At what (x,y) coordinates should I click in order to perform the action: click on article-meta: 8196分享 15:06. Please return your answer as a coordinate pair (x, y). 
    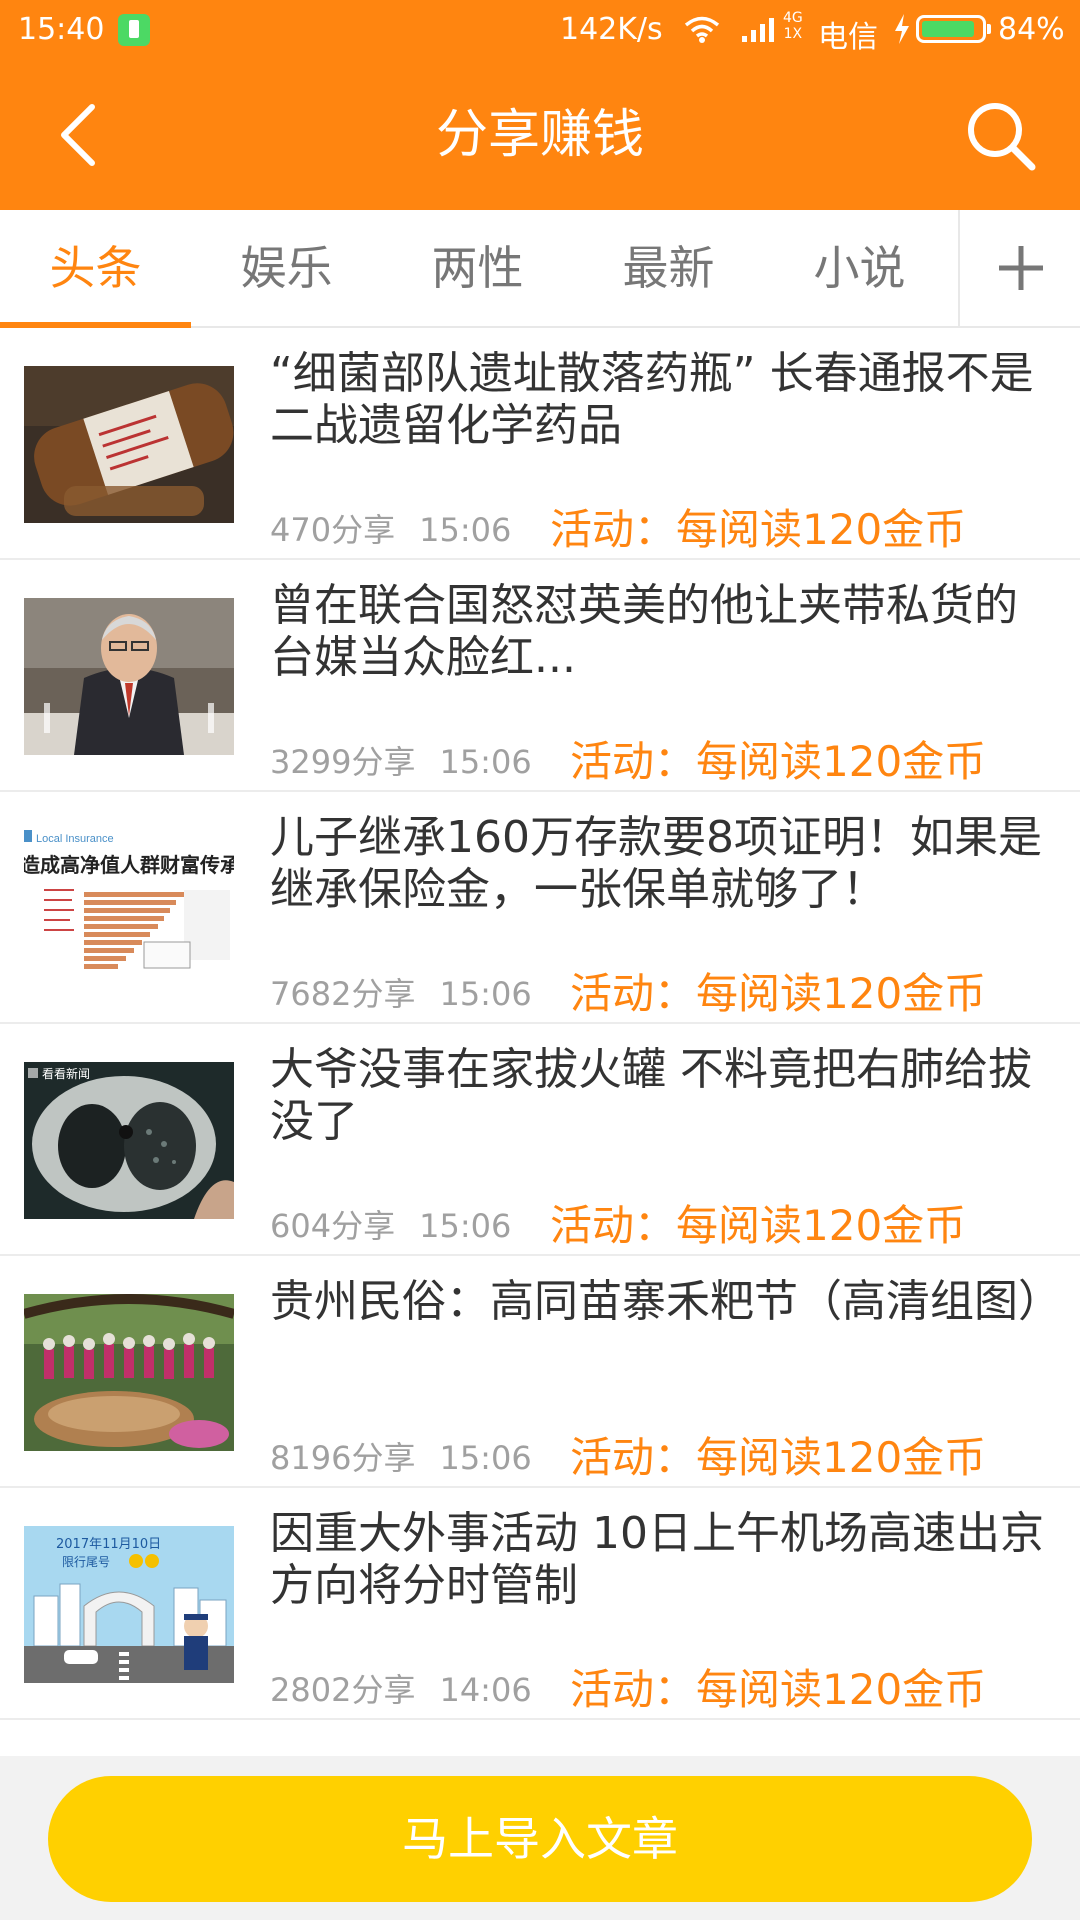
    Looking at the image, I should click on (401, 1456).